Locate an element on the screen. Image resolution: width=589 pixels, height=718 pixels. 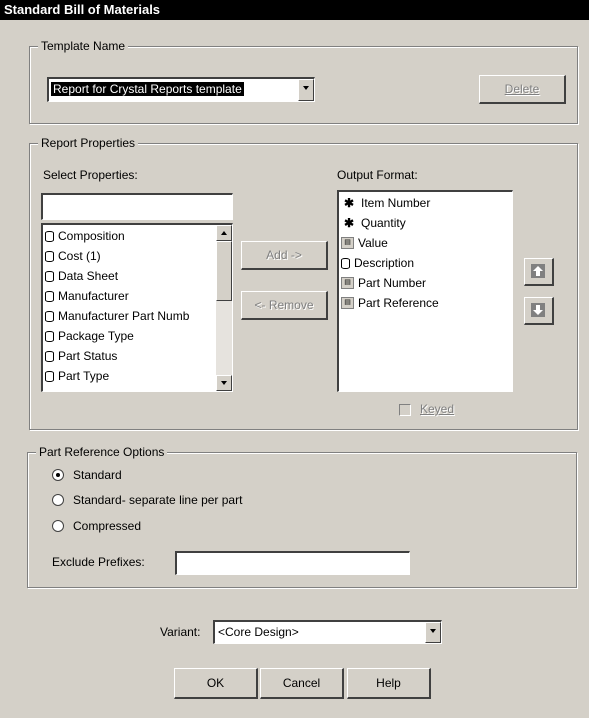
output-format-label: Value is located at coordinates (373, 243).